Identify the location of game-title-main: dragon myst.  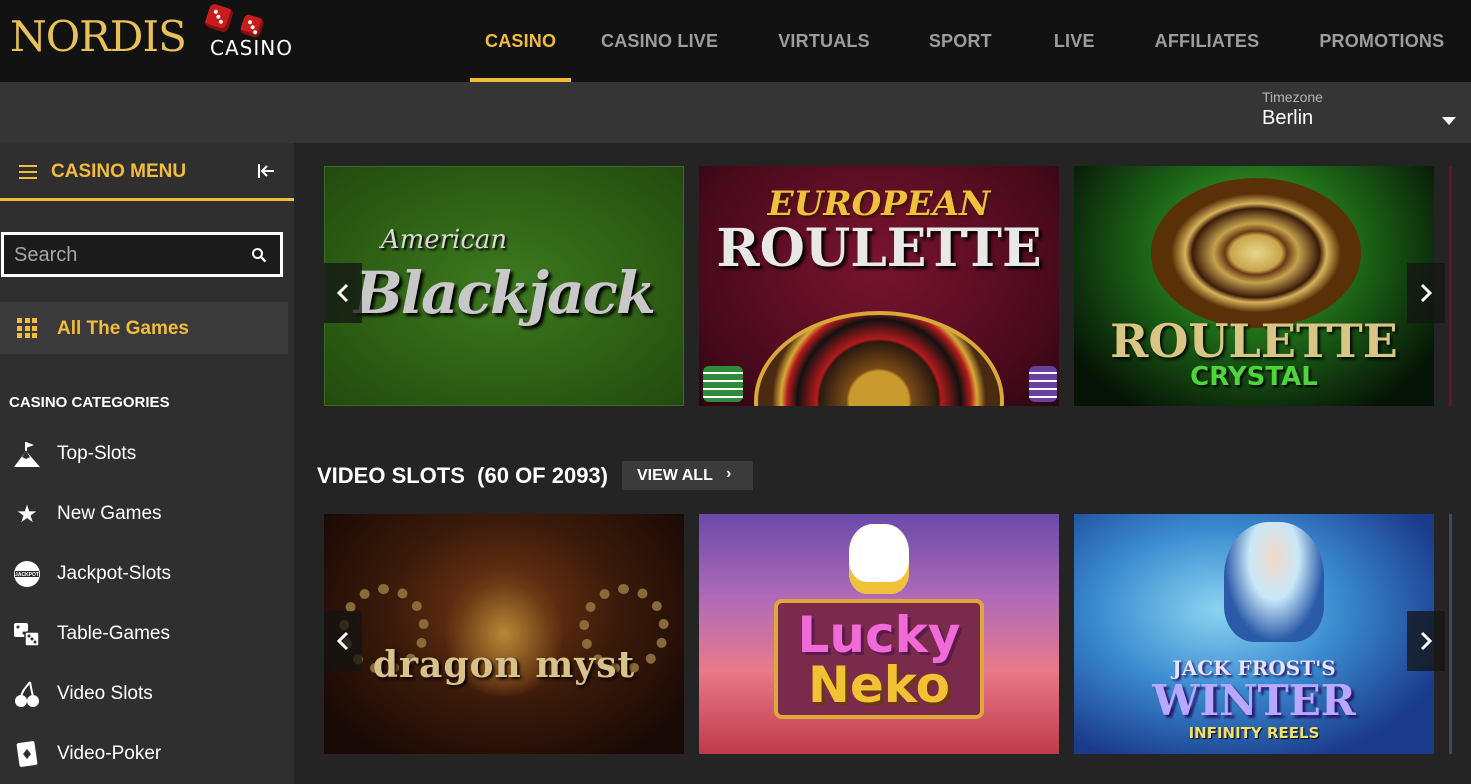
(504, 665).